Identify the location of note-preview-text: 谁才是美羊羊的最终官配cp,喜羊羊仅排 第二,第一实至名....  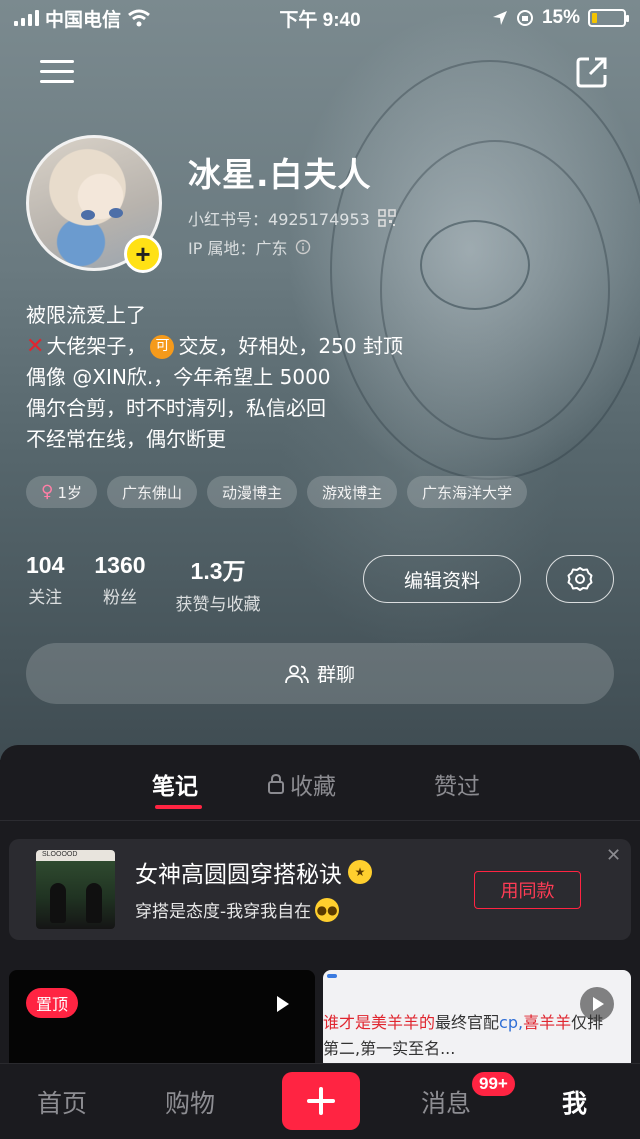
(473, 1036).